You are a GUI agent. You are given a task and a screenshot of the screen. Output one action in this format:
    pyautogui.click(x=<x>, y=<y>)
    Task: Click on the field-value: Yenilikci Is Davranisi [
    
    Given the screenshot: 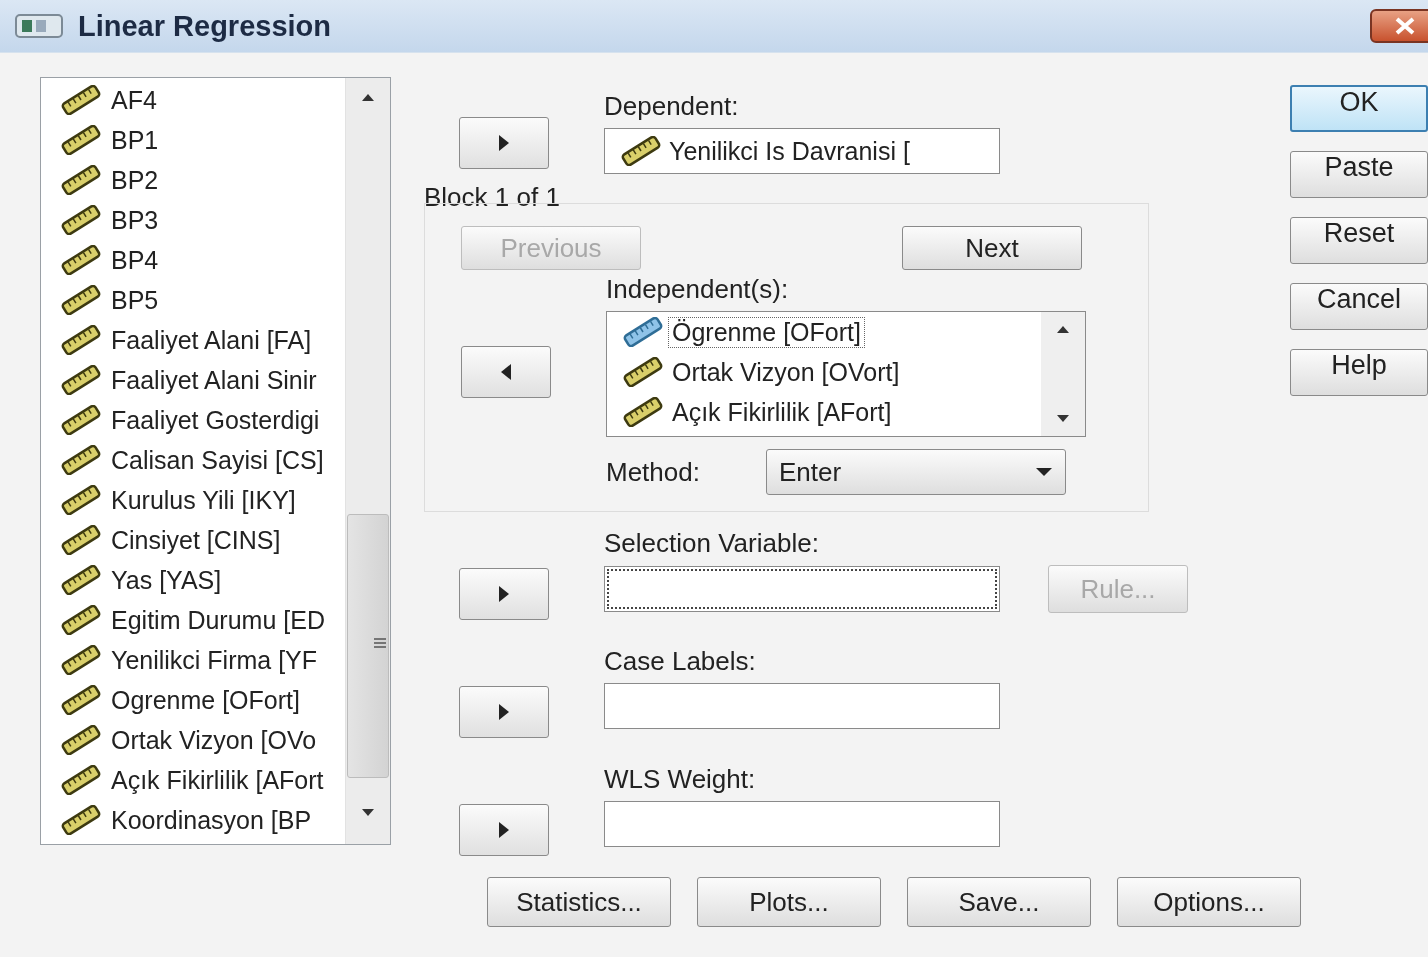 What is the action you would take?
    pyautogui.click(x=789, y=151)
    